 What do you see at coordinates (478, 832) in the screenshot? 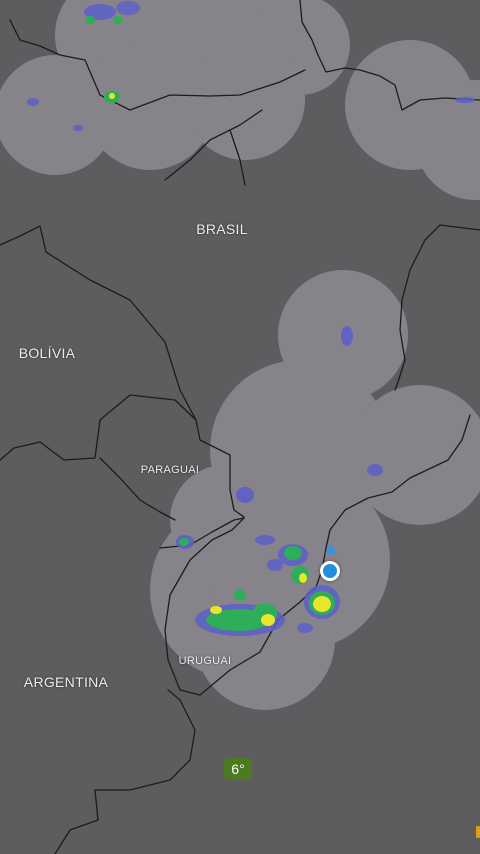
I see `edge-marker` at bounding box center [478, 832].